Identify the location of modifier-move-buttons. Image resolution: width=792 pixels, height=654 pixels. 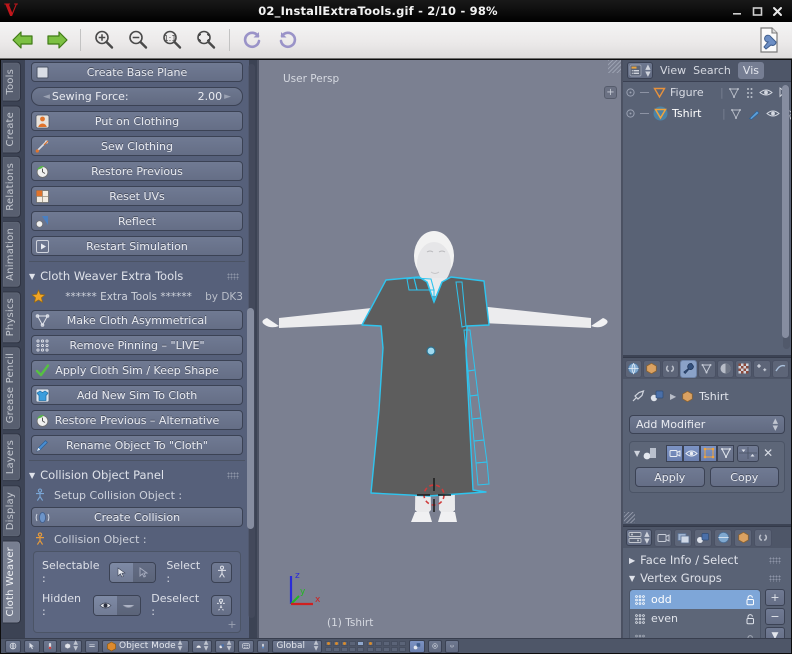
(748, 453).